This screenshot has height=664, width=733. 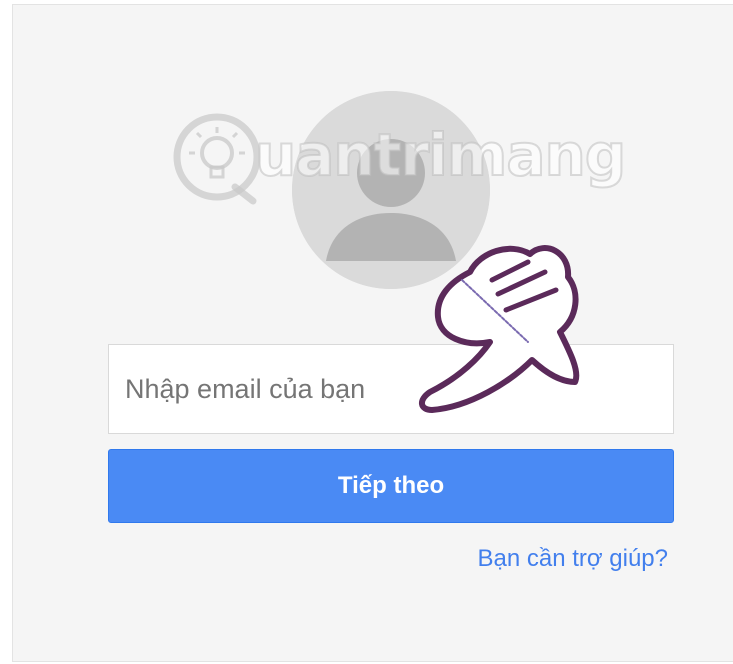 I want to click on email-field, so click(x=391, y=389).